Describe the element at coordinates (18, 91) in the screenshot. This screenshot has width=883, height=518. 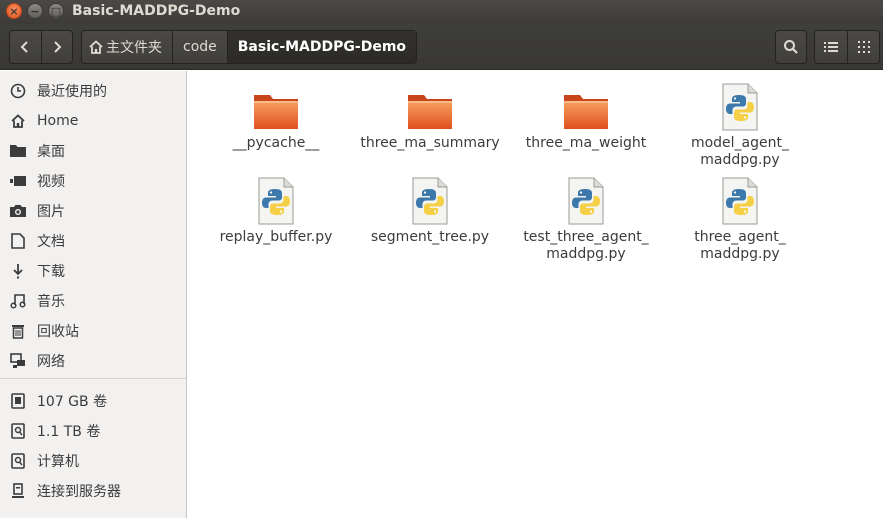
I see `clock-icon` at that location.